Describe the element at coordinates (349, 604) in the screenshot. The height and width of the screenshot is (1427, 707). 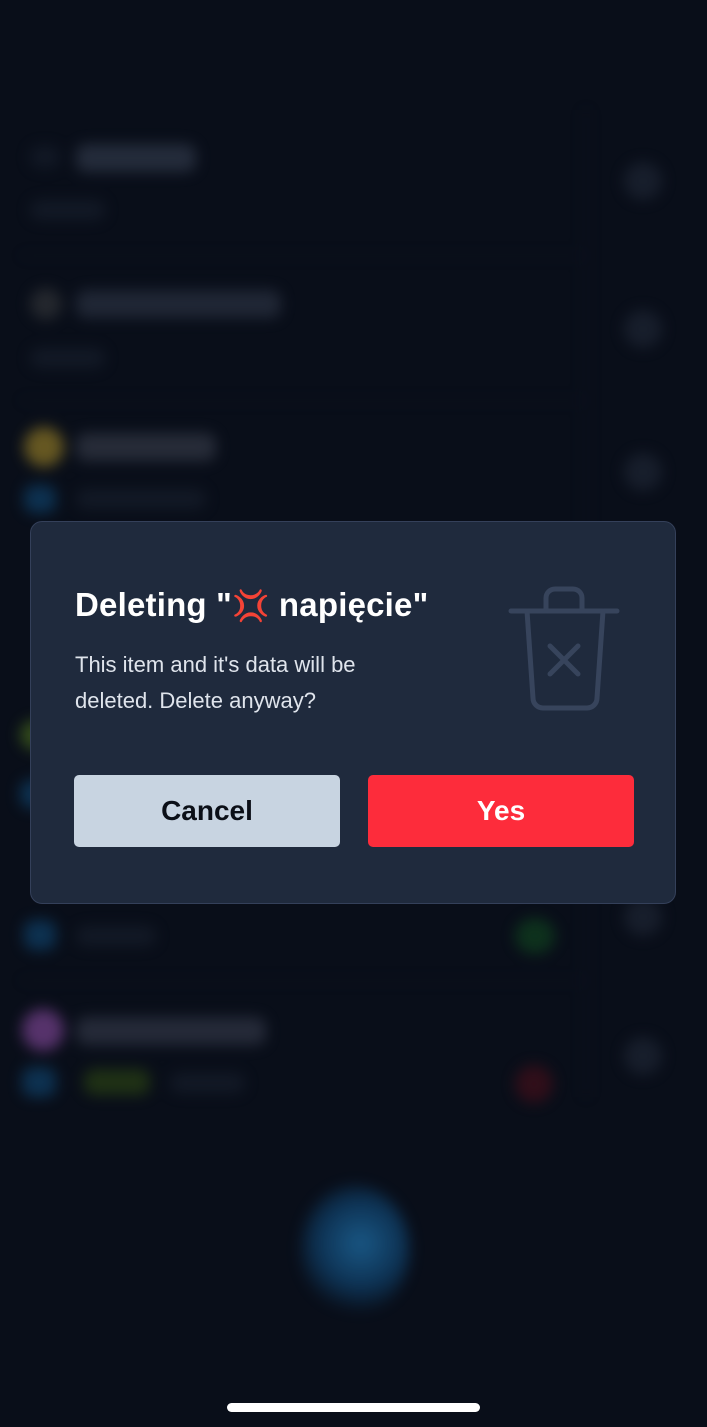
I see `dialog-title-item-name: napięcie"` at that location.